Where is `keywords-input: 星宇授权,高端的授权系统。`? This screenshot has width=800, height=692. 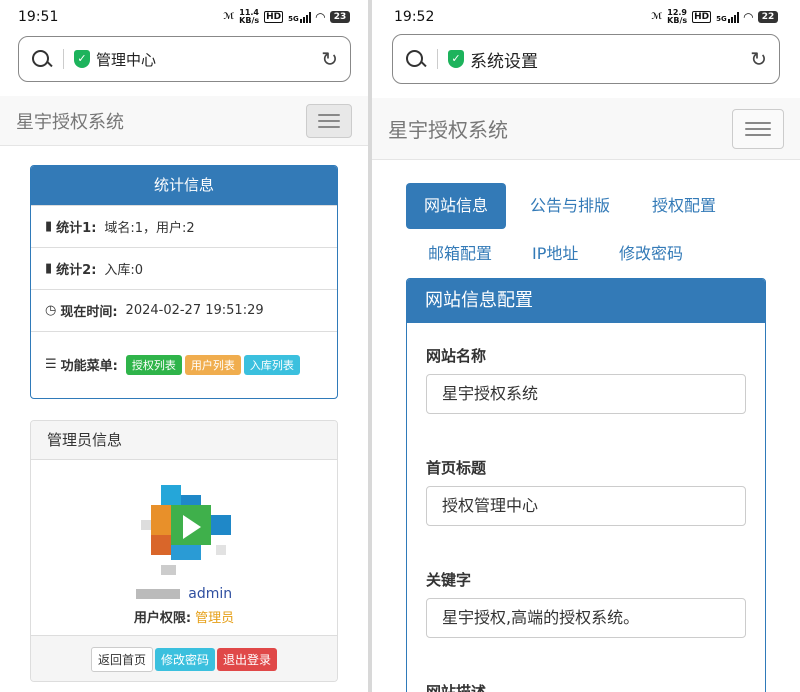
keywords-input: 星宇授权,高端的授权系统。 is located at coordinates (586, 618).